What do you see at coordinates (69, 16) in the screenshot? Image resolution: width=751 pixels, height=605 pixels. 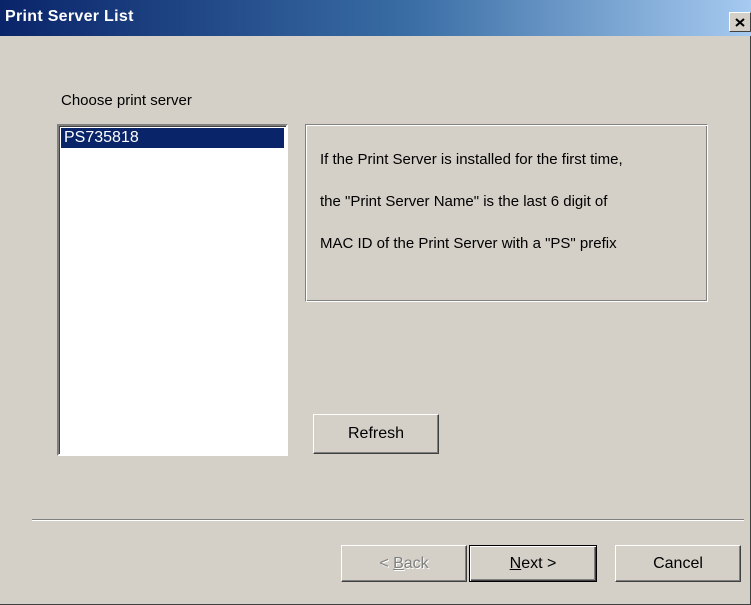 I see `window-title: Print Server List` at bounding box center [69, 16].